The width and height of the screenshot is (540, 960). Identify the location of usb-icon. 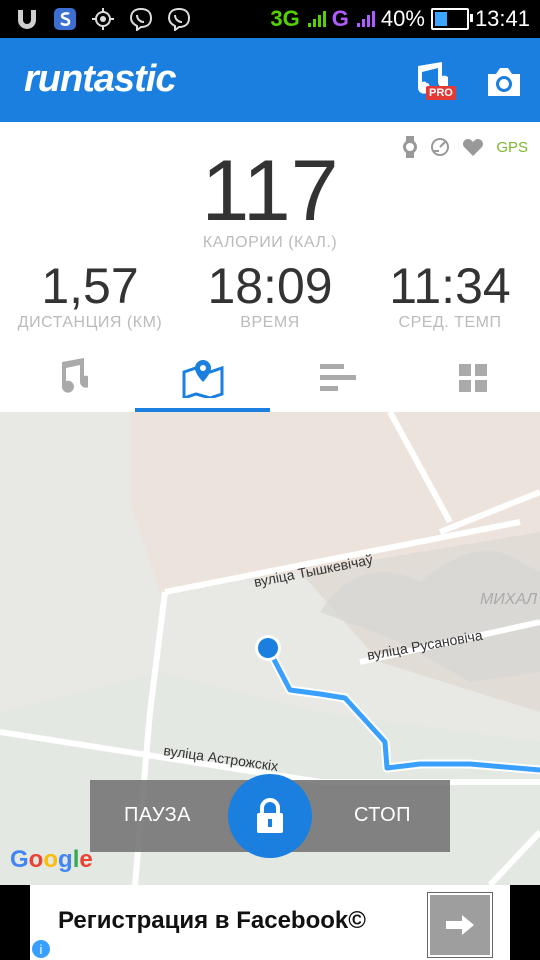
(27, 19).